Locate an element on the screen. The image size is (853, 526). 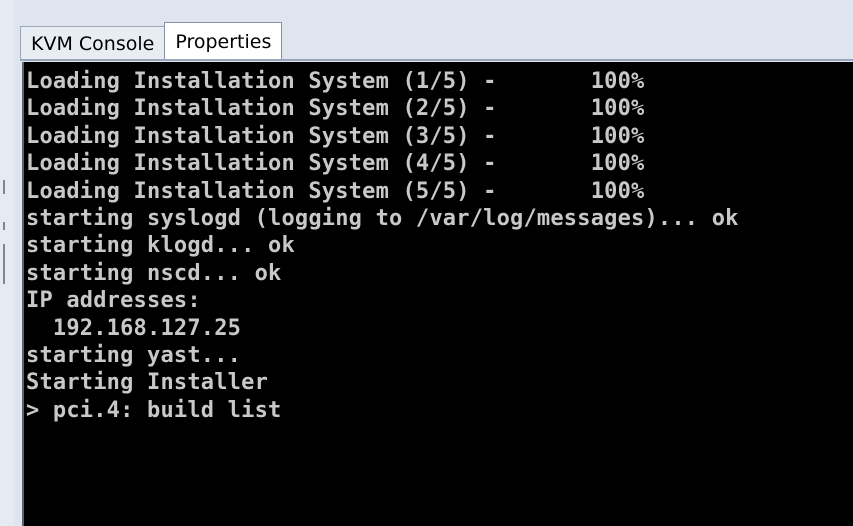
console-line: Loading Installation System (5/5) - 100% is located at coordinates (335, 191).